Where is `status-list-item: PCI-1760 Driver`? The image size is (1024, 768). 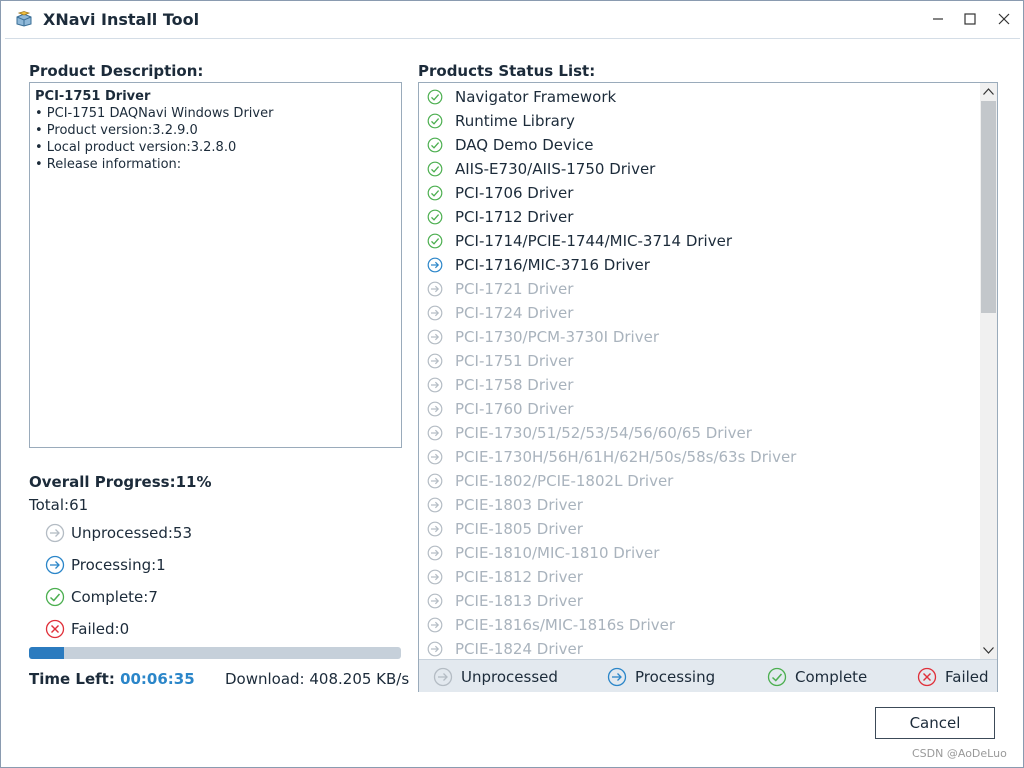
status-list-item: PCI-1760 Driver is located at coordinates (500, 409).